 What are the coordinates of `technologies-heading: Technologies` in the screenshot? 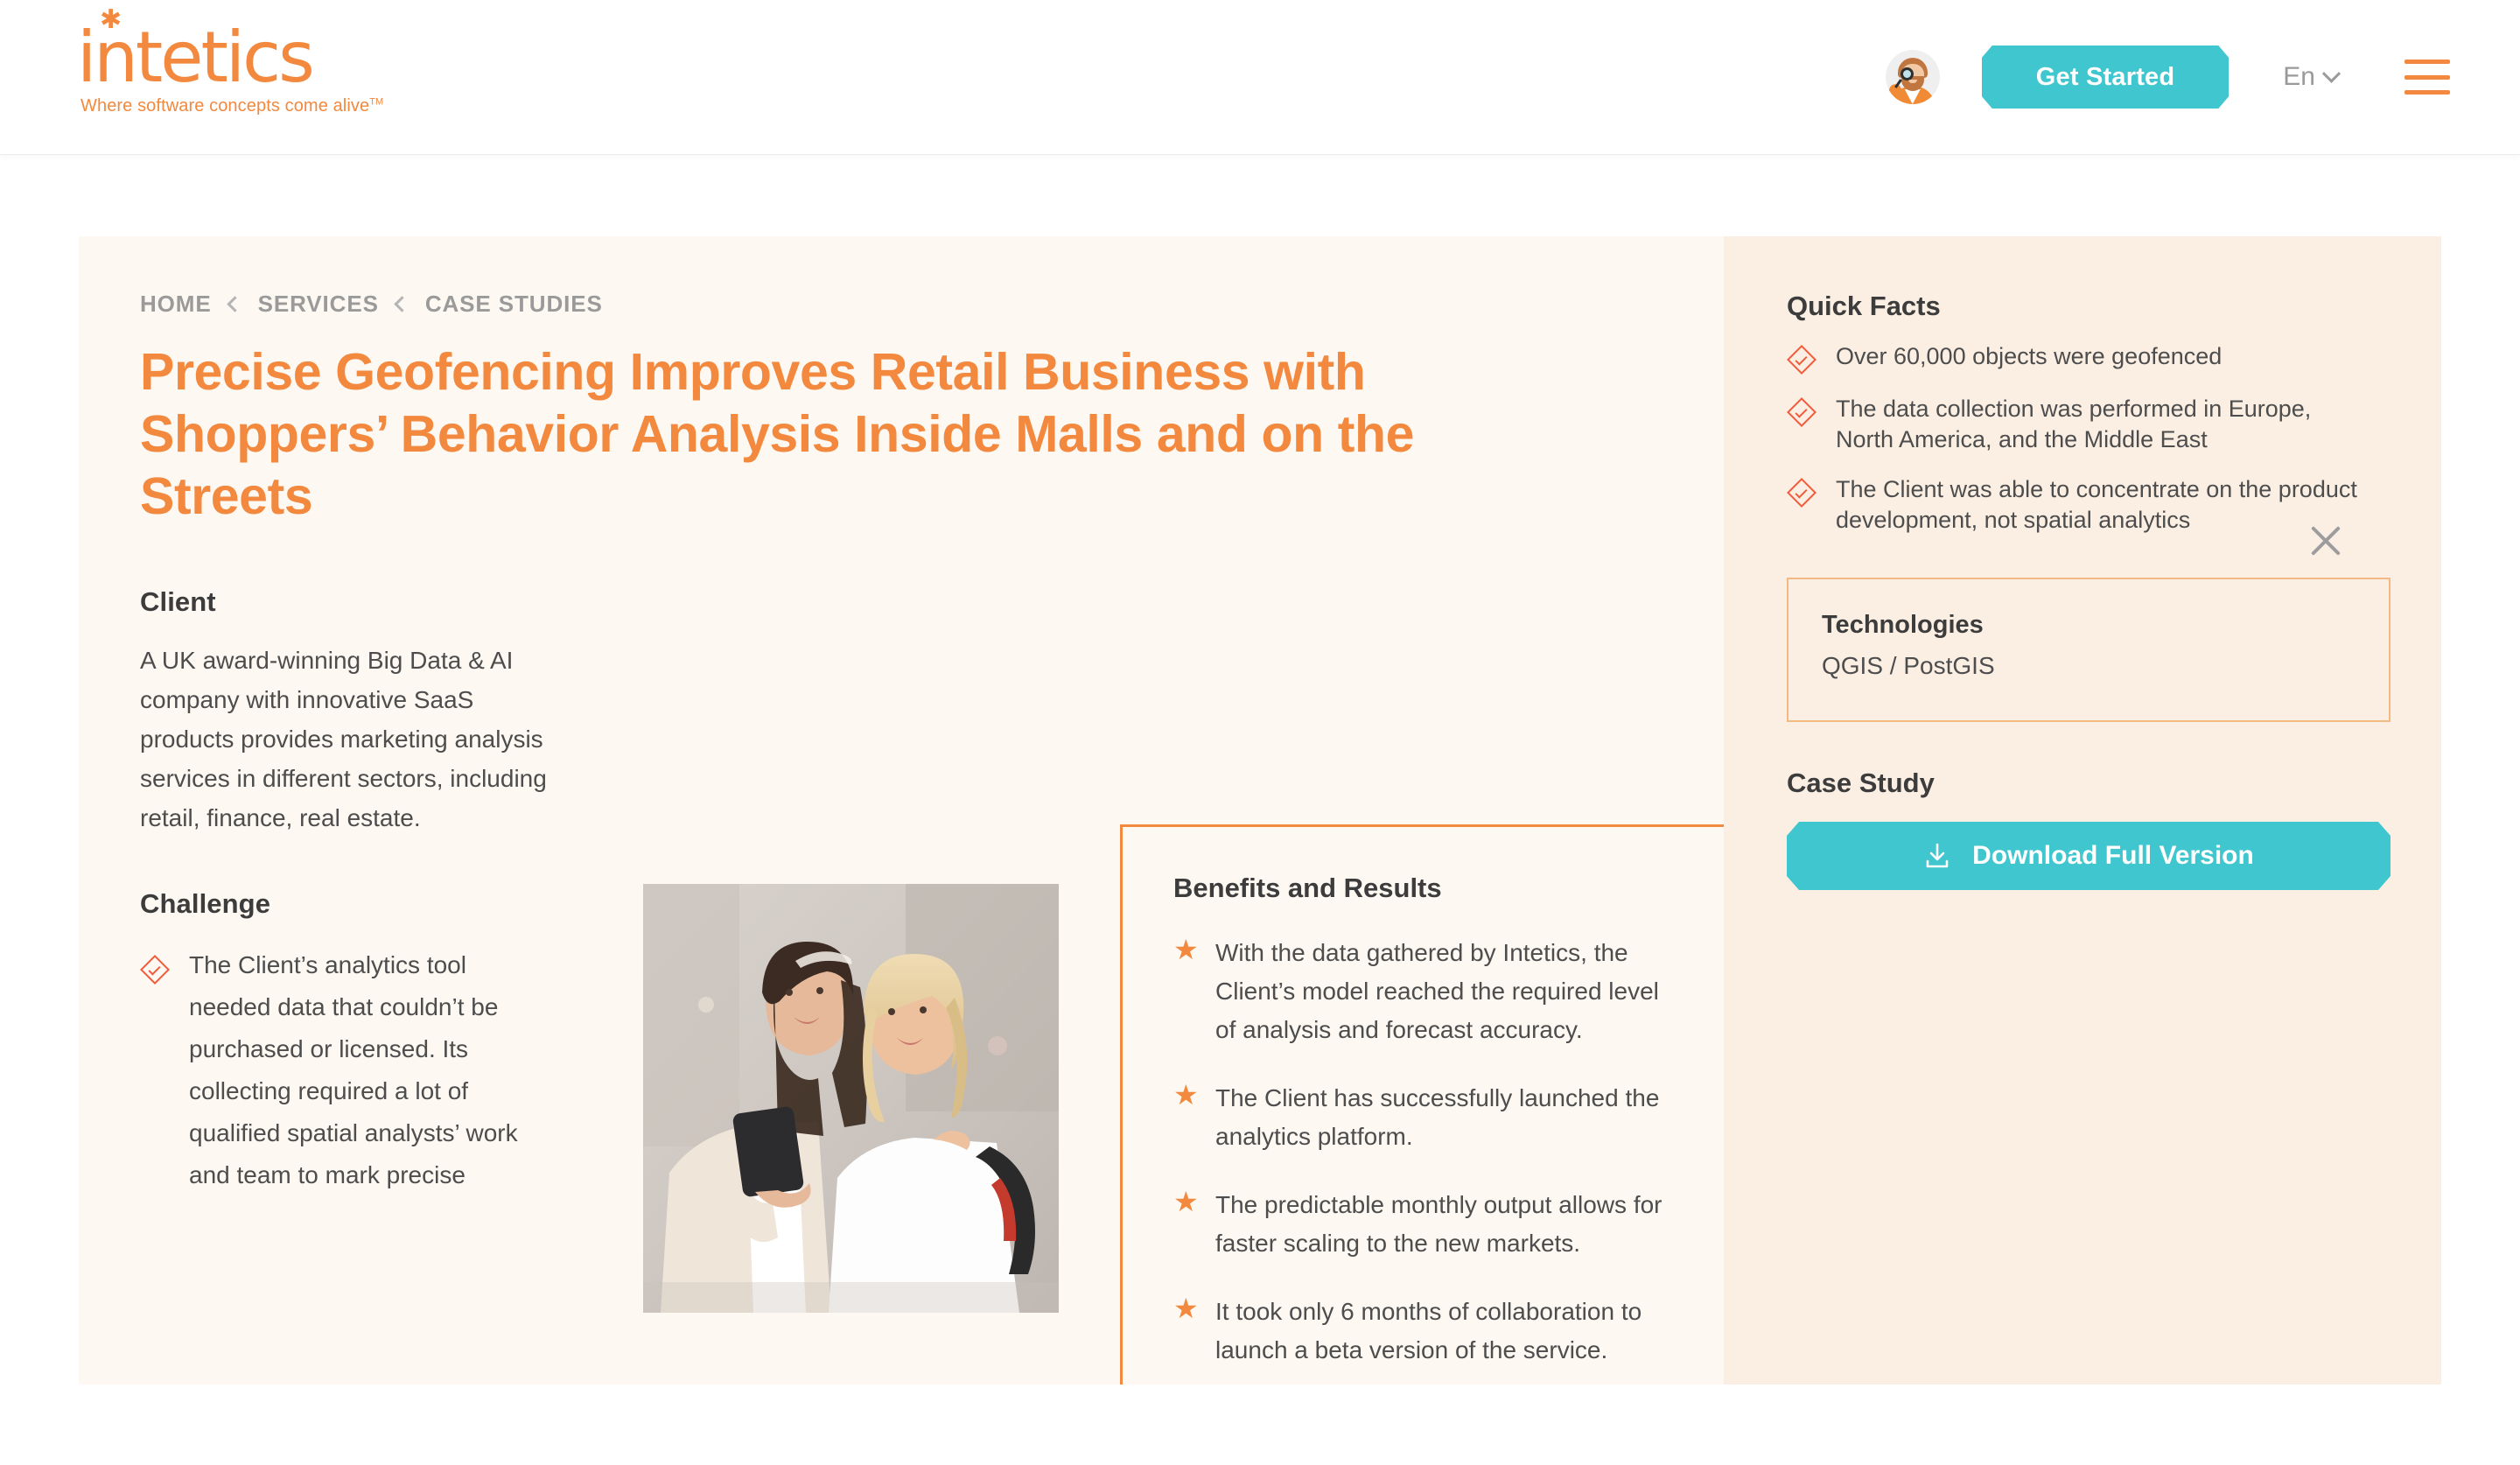 It's located at (1903, 625).